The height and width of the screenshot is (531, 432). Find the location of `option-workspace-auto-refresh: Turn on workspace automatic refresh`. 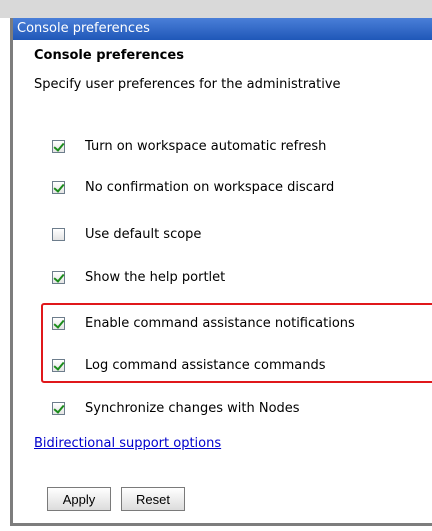

option-workspace-auto-refresh: Turn on workspace automatic refresh is located at coordinates (189, 146).